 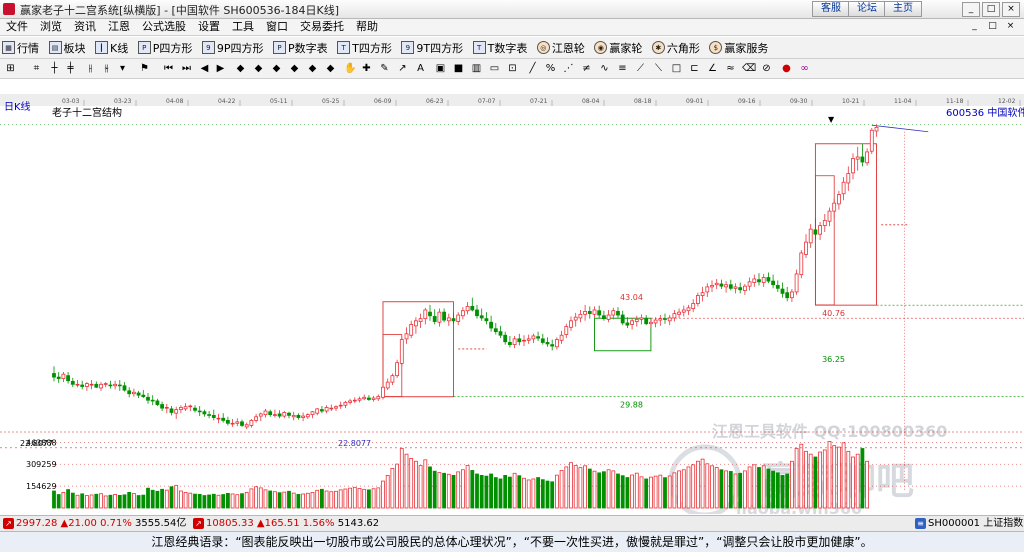 I want to click on text-icon: A, so click(x=420, y=68).